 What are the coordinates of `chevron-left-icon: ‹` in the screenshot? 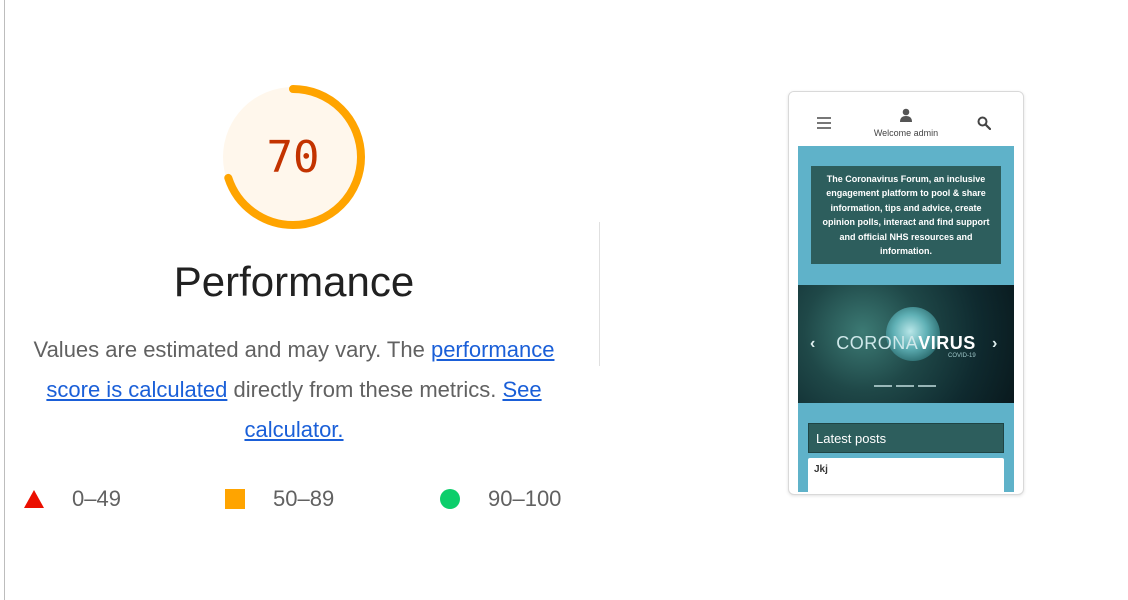 It's located at (813, 343).